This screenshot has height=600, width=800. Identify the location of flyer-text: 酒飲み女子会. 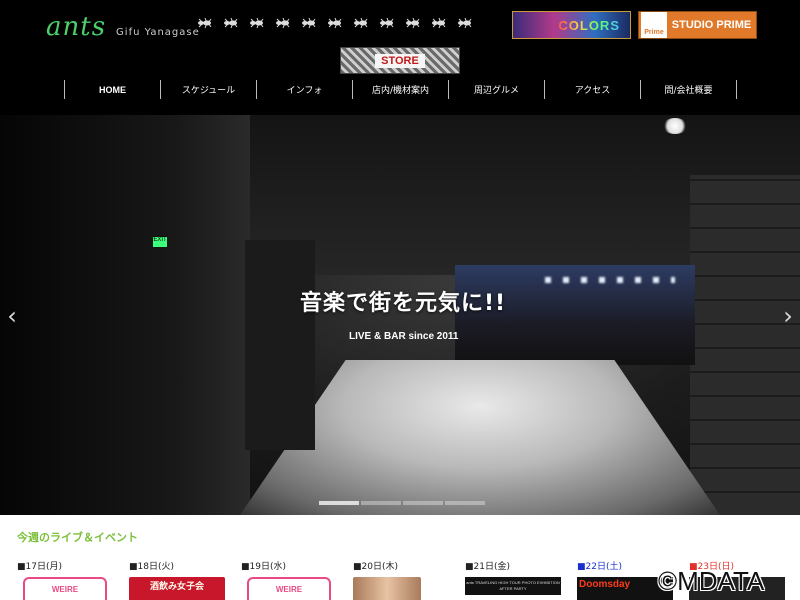
(176, 587).